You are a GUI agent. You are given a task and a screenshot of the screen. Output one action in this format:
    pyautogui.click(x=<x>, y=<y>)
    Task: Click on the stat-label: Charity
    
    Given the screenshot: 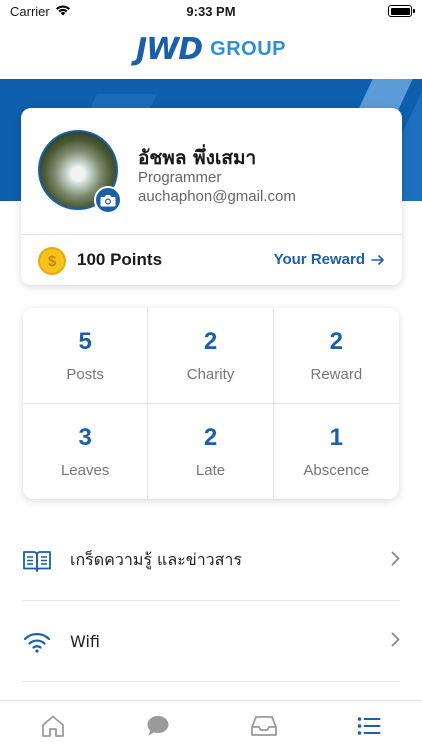 What is the action you would take?
    pyautogui.click(x=210, y=374)
    